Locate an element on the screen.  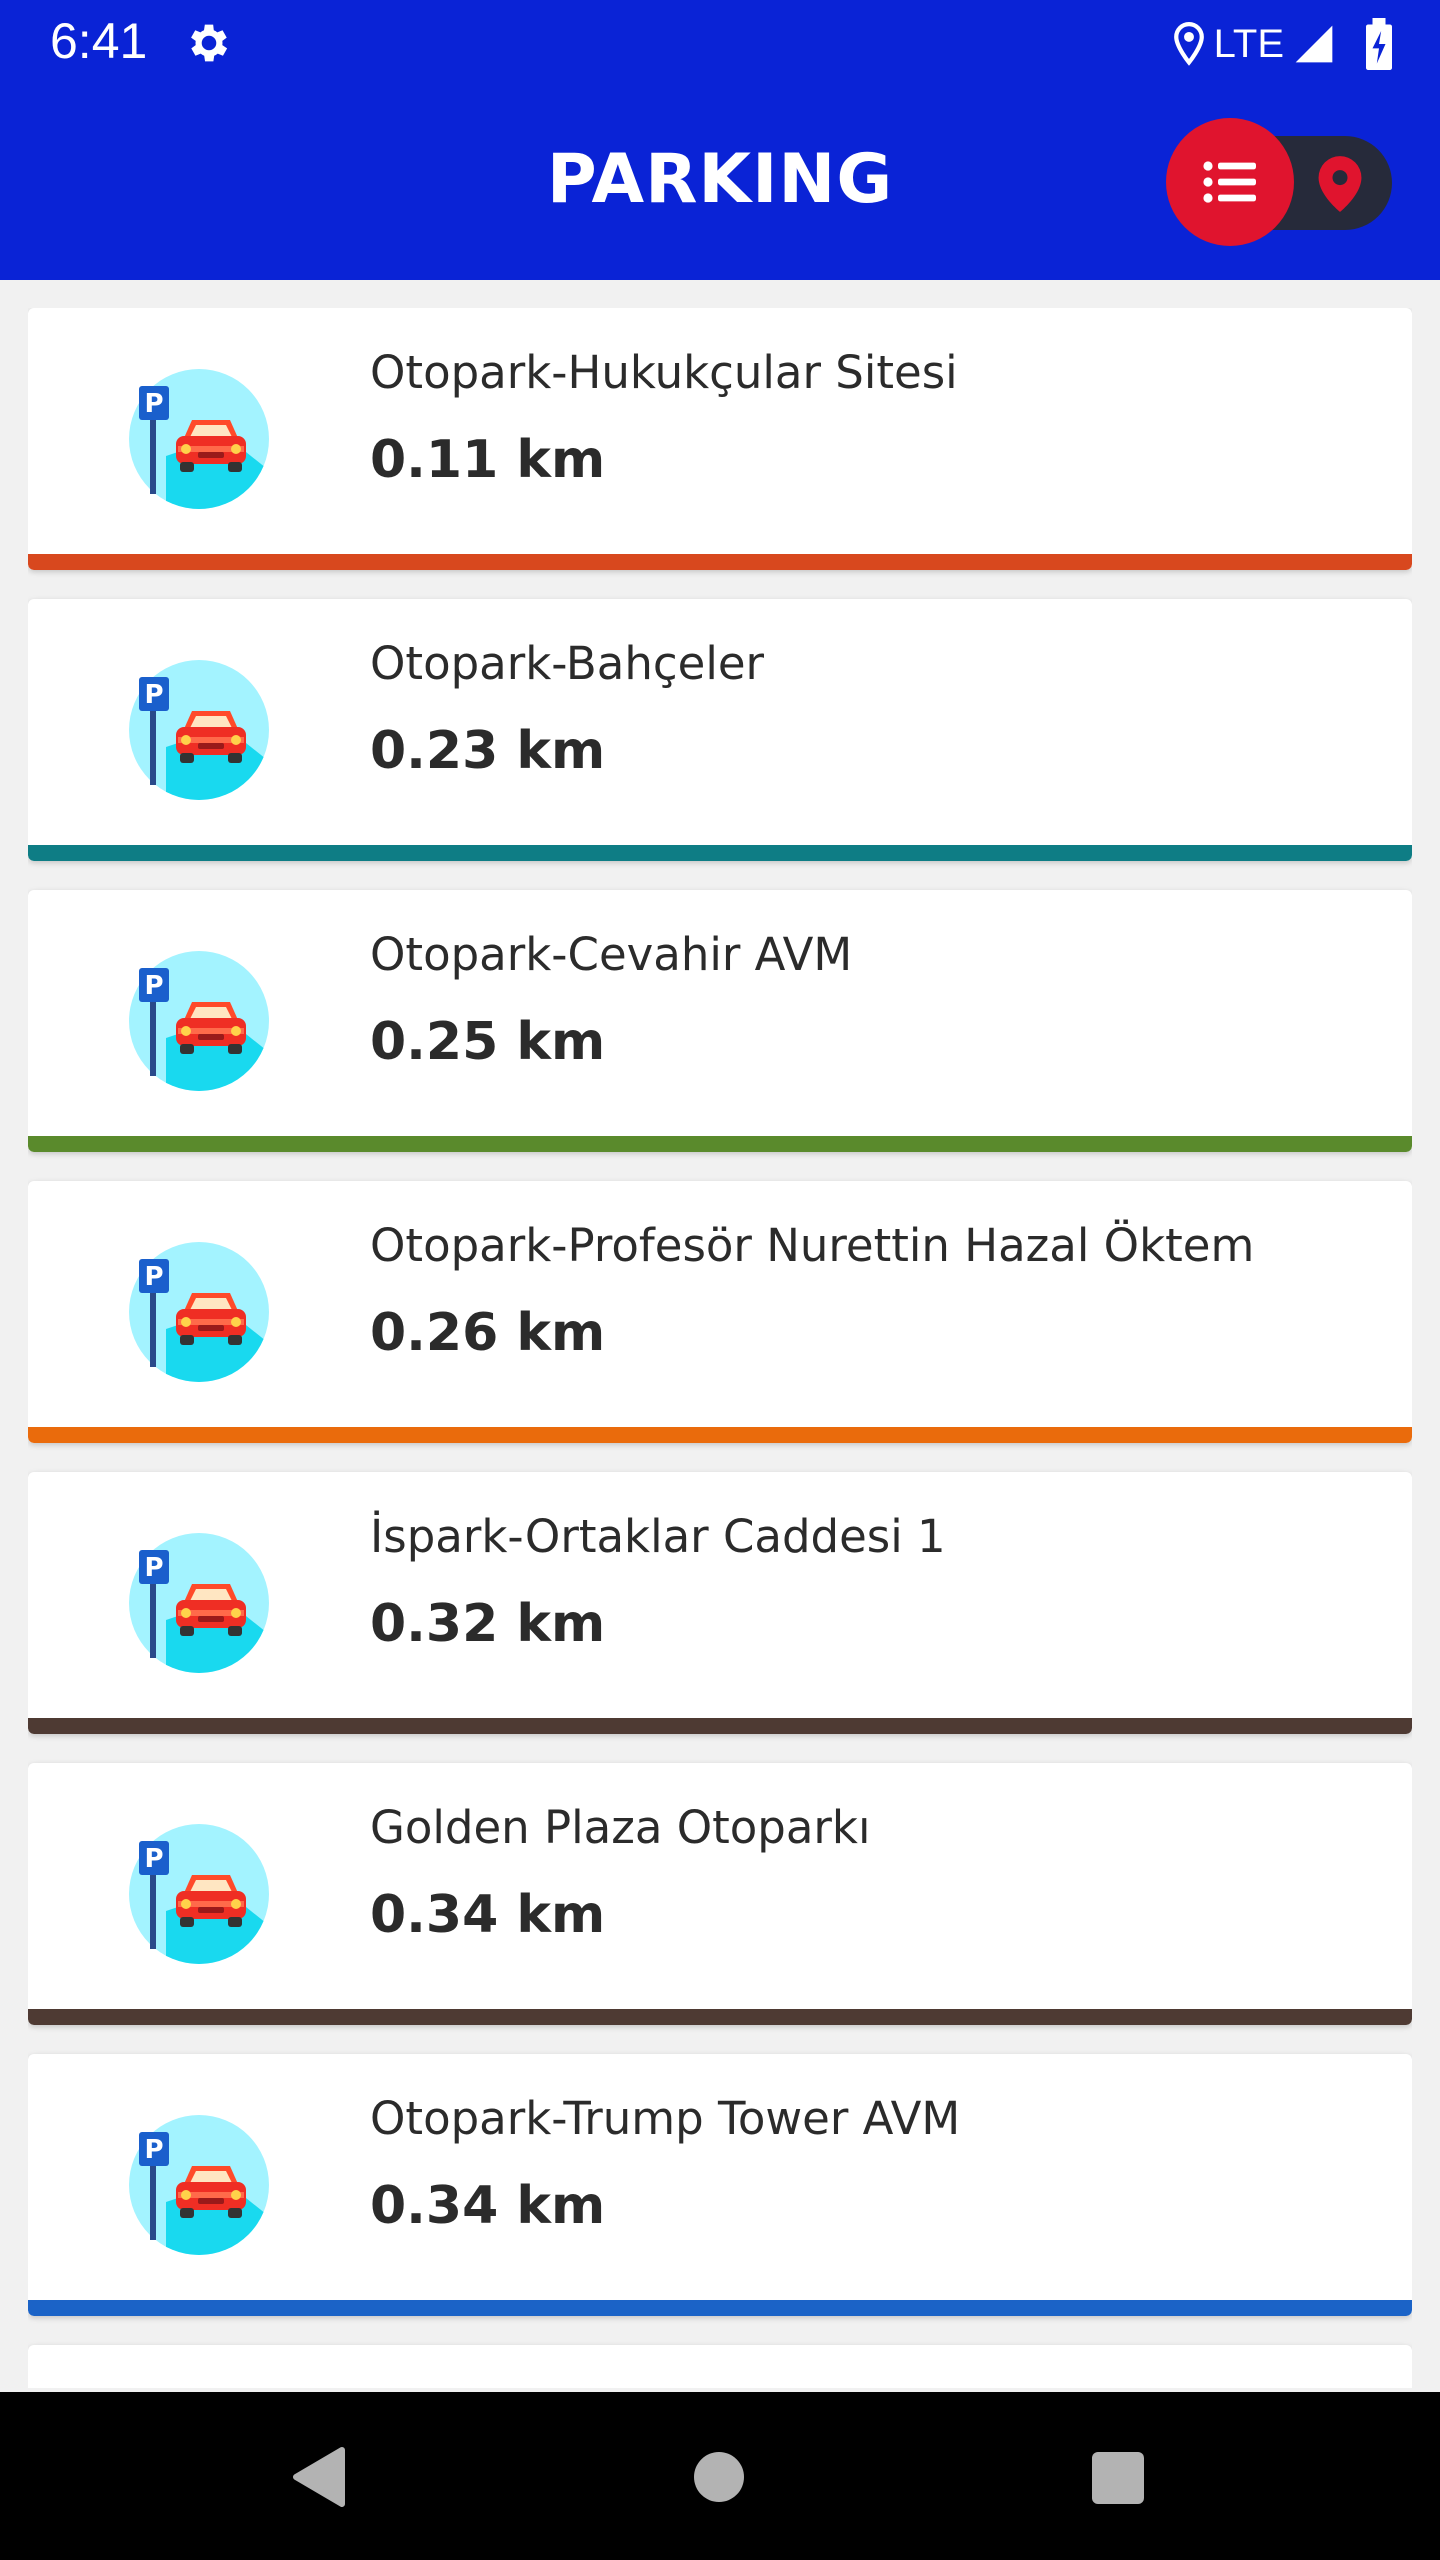
parking-distance: 0.23 km is located at coordinates (488, 751).